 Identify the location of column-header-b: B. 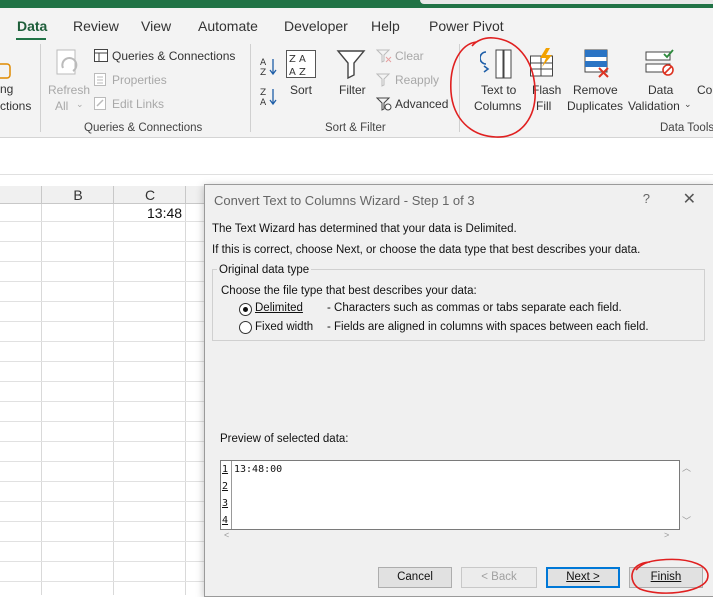
(78, 194).